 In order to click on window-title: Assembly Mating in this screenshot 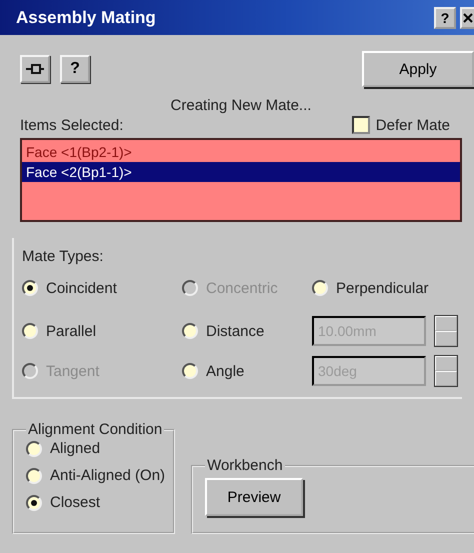, I will do `click(86, 18)`.